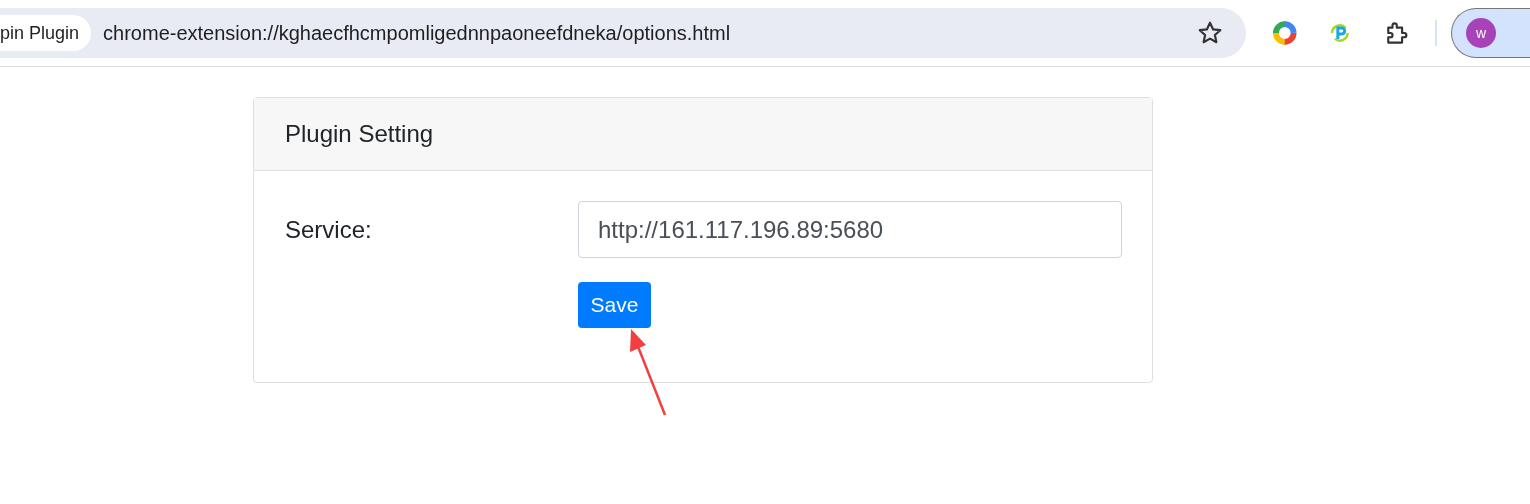 The height and width of the screenshot is (504, 1530). Describe the element at coordinates (1481, 33) in the screenshot. I see `profile-avatar: w` at that location.